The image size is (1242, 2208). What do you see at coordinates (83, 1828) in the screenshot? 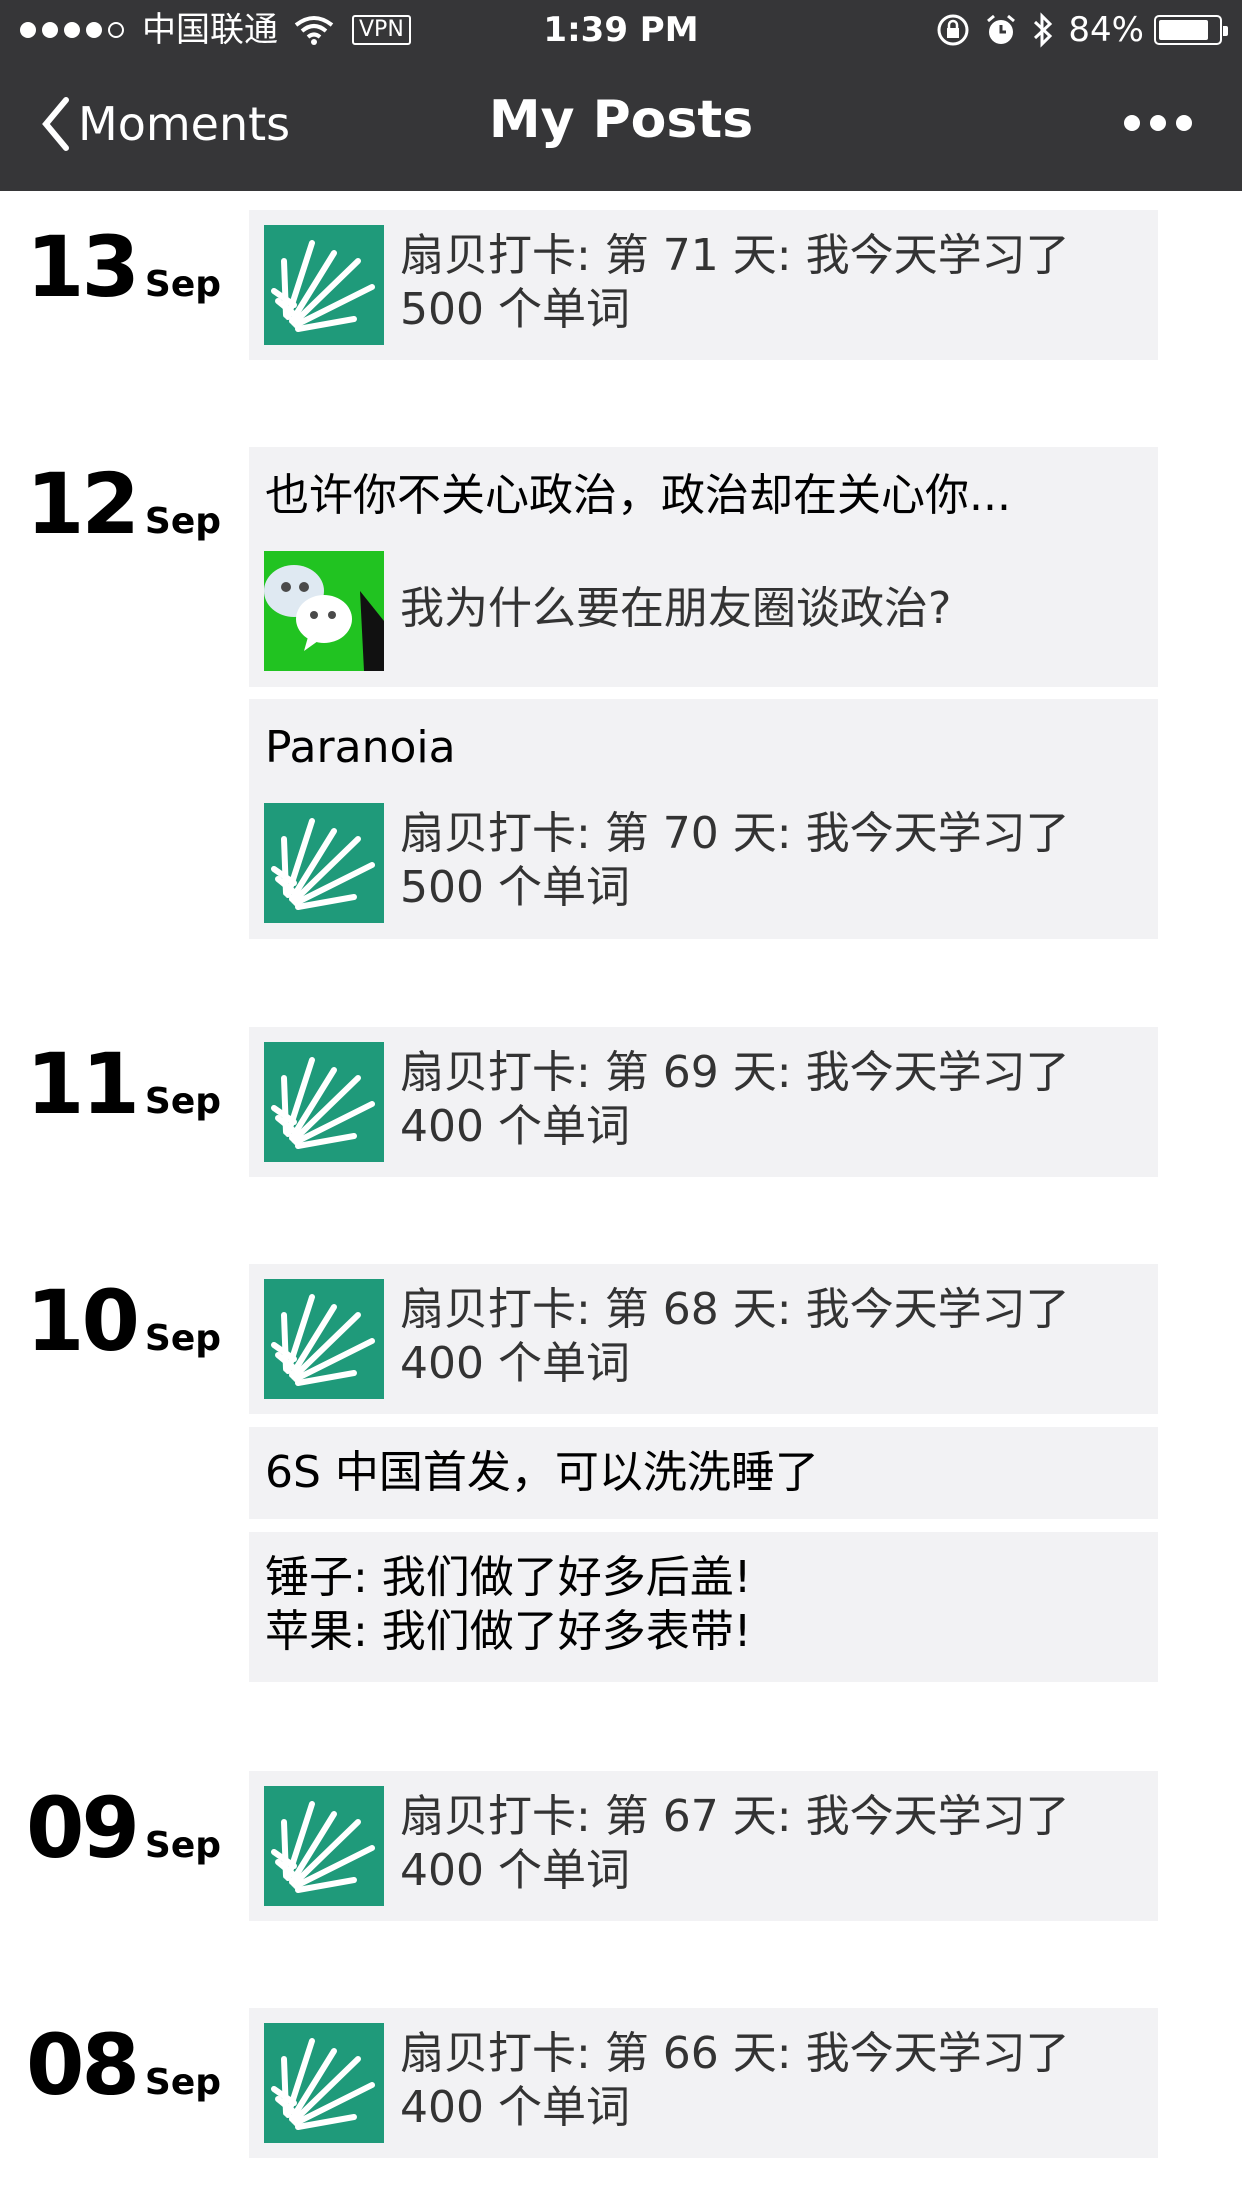
I see `date-day: 09` at bounding box center [83, 1828].